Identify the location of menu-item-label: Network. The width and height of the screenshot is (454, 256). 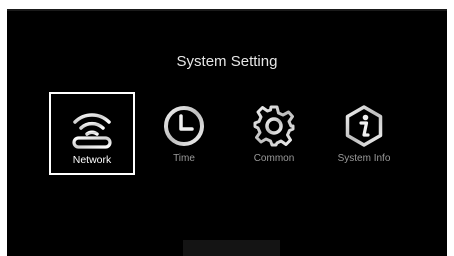
(92, 160).